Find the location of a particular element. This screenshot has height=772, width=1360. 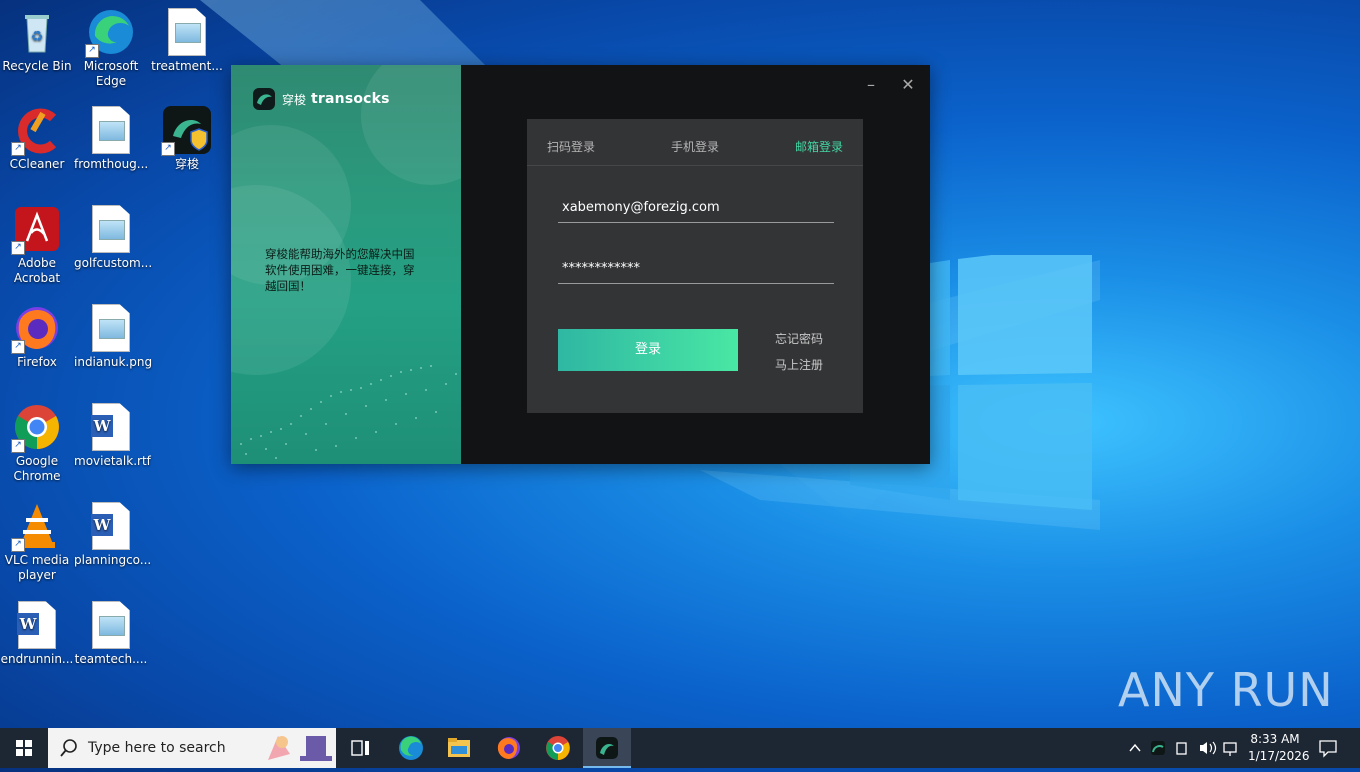

chrome-icon: ↗ is located at coordinates (36, 428).